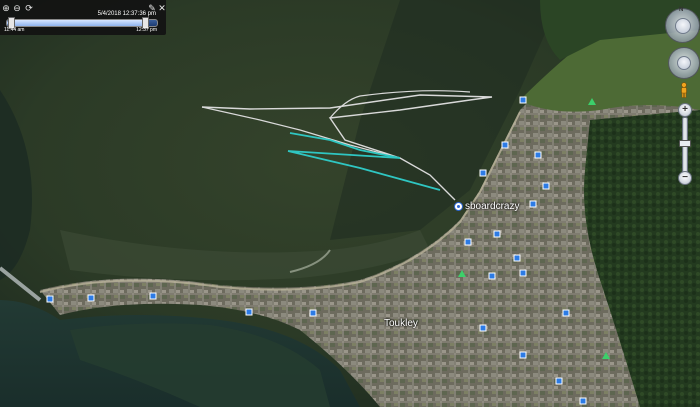 This screenshot has width=700, height=407. Describe the element at coordinates (685, 178) in the screenshot. I see `zoom-out-button: −` at that location.